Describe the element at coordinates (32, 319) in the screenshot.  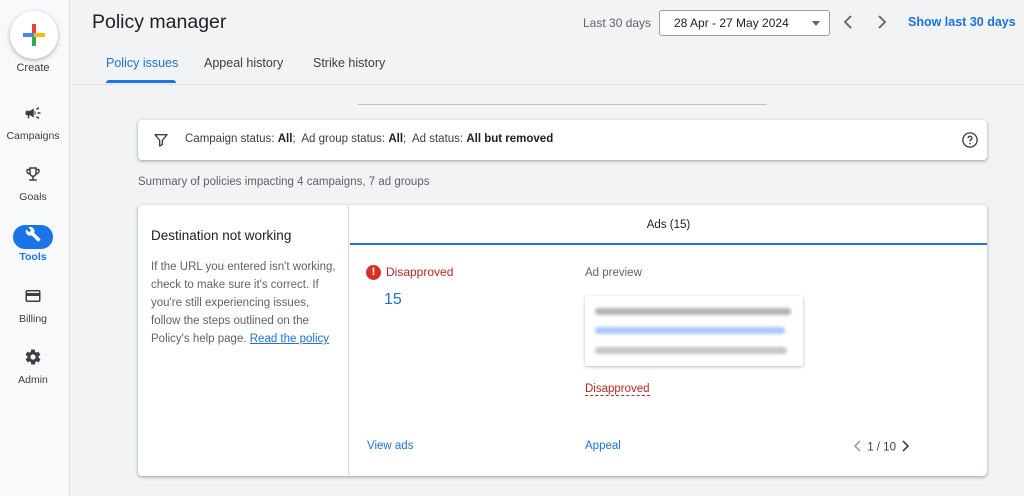
I see `sidebar-item-label: Billing` at that location.